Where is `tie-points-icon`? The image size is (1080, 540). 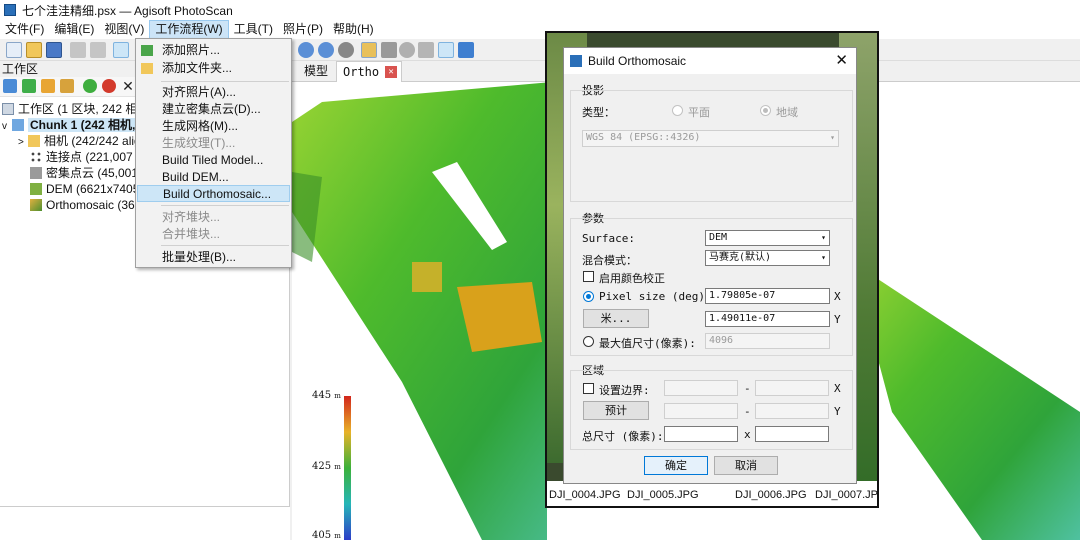
tie-points-icon is located at coordinates (36, 157).